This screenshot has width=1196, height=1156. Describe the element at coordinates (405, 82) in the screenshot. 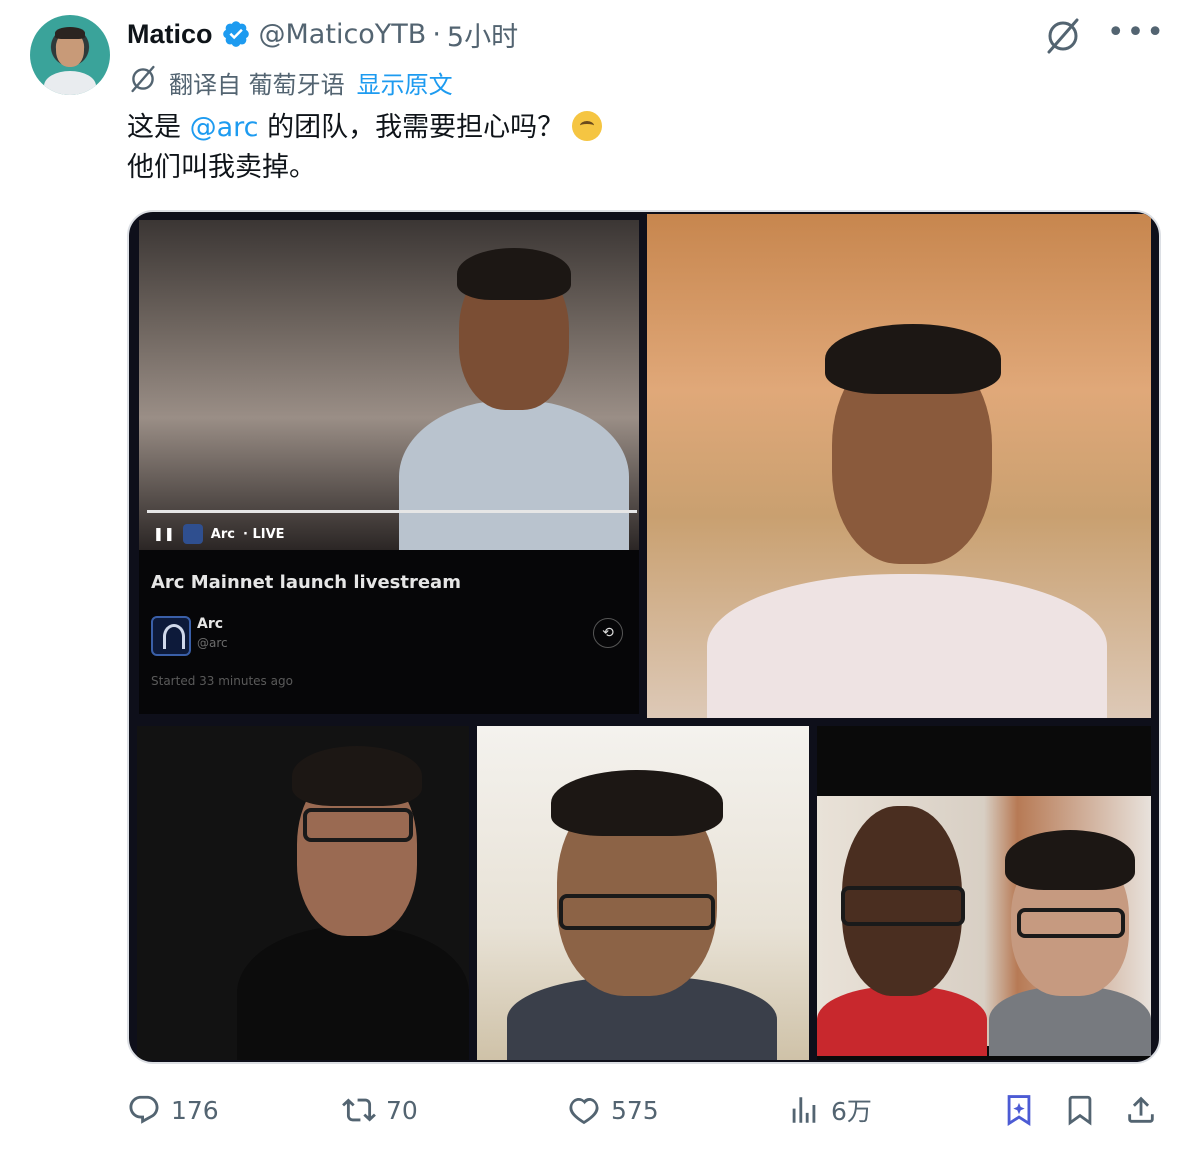

I see `show-original-link: 显示原文` at that location.